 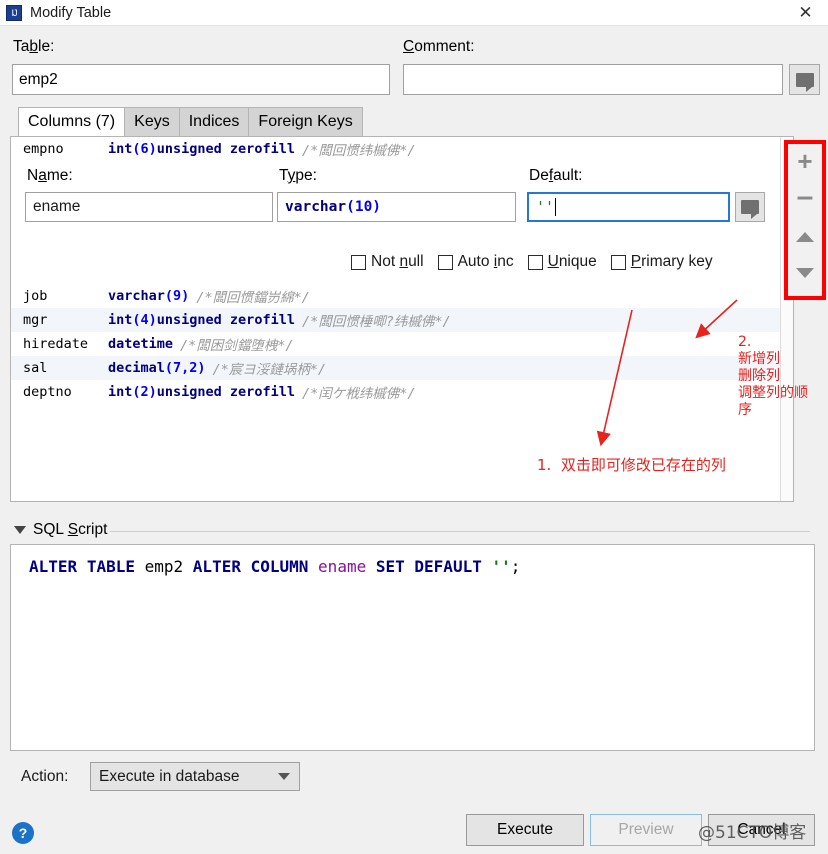 I want to click on column-comment: /*闆困剑鐺堕栧*/, so click(x=237, y=346).